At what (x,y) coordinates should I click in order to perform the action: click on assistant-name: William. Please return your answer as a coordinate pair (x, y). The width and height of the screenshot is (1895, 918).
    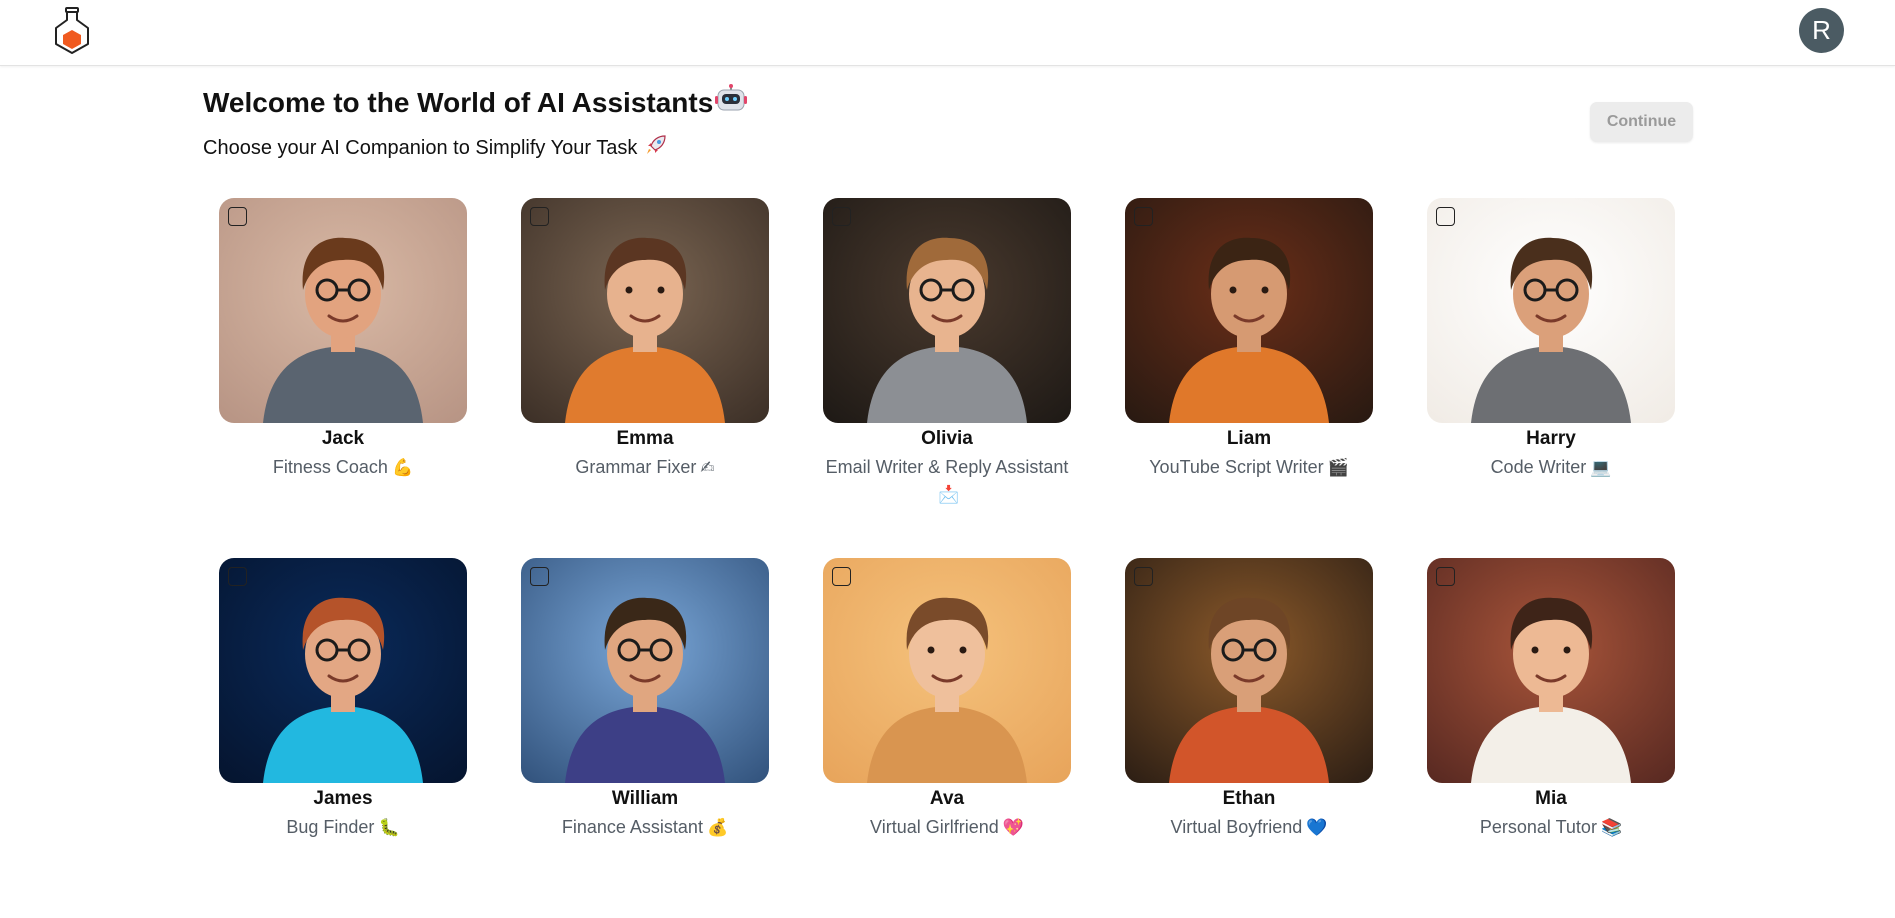
    Looking at the image, I should click on (645, 798).